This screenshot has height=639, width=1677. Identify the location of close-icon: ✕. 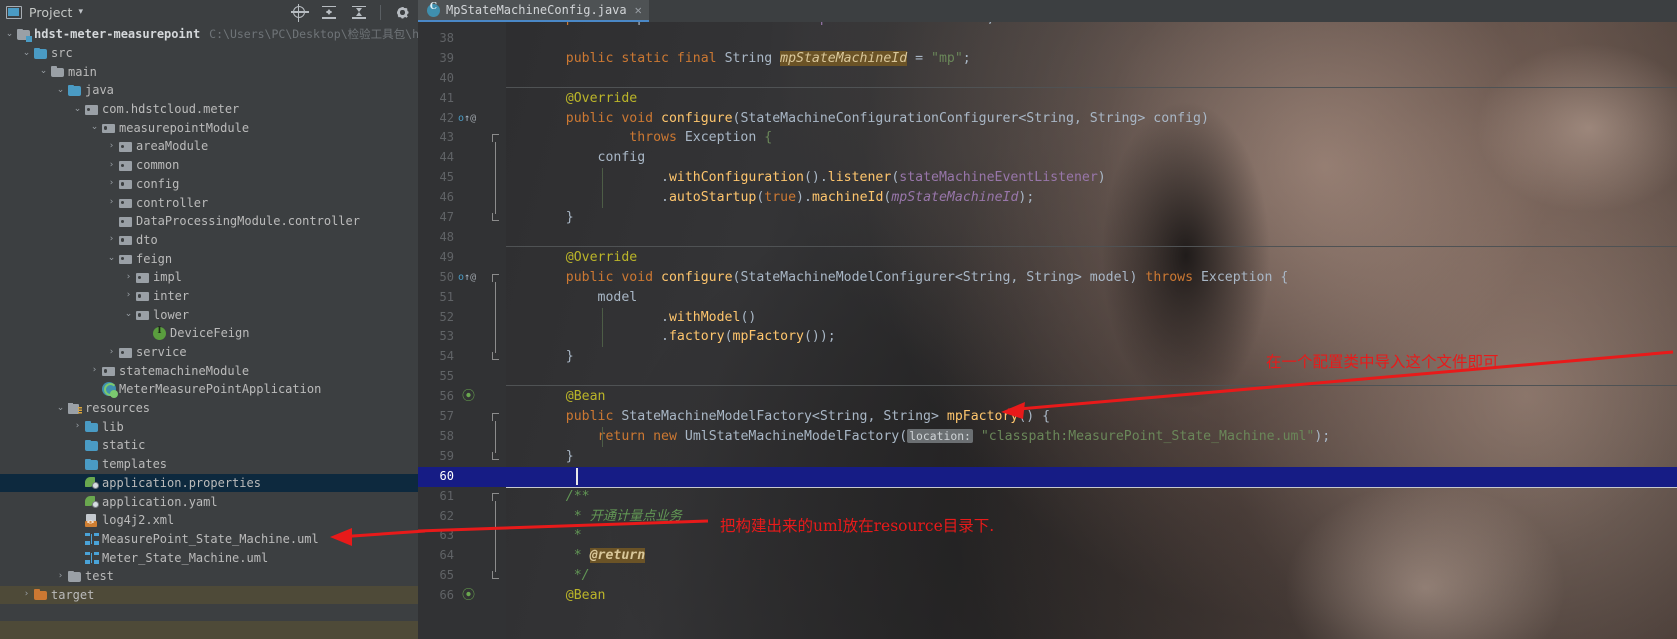
(638, 10).